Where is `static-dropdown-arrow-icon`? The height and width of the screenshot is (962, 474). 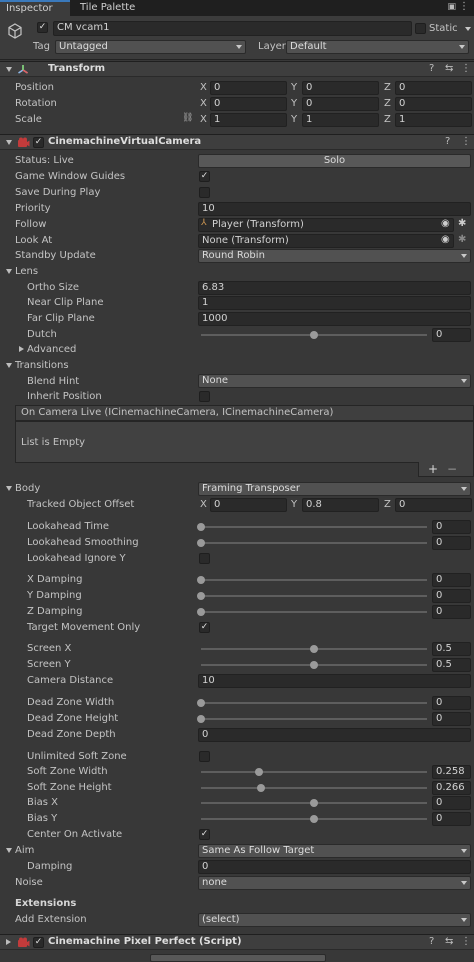 static-dropdown-arrow-icon is located at coordinates (468, 29).